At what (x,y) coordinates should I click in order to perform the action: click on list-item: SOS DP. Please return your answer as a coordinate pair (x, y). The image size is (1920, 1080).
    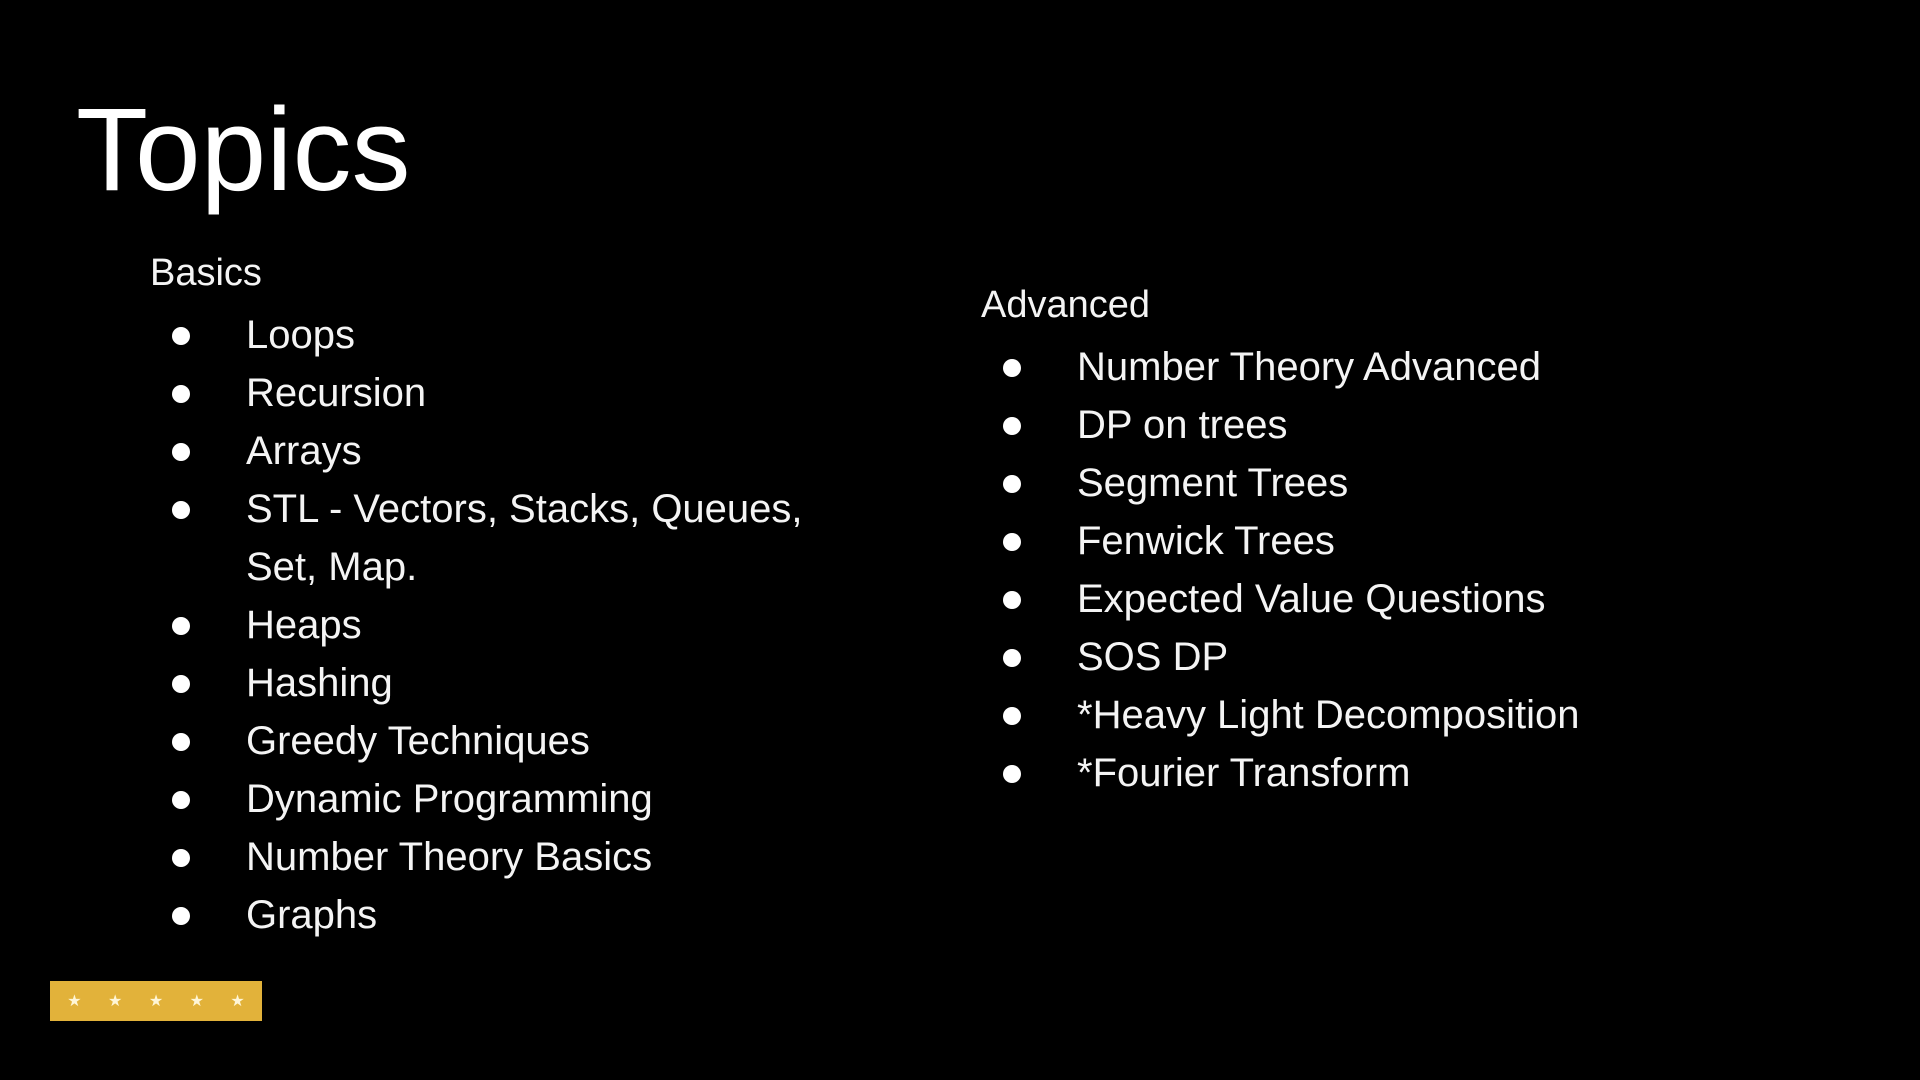
    Looking at the image, I should click on (1361, 657).